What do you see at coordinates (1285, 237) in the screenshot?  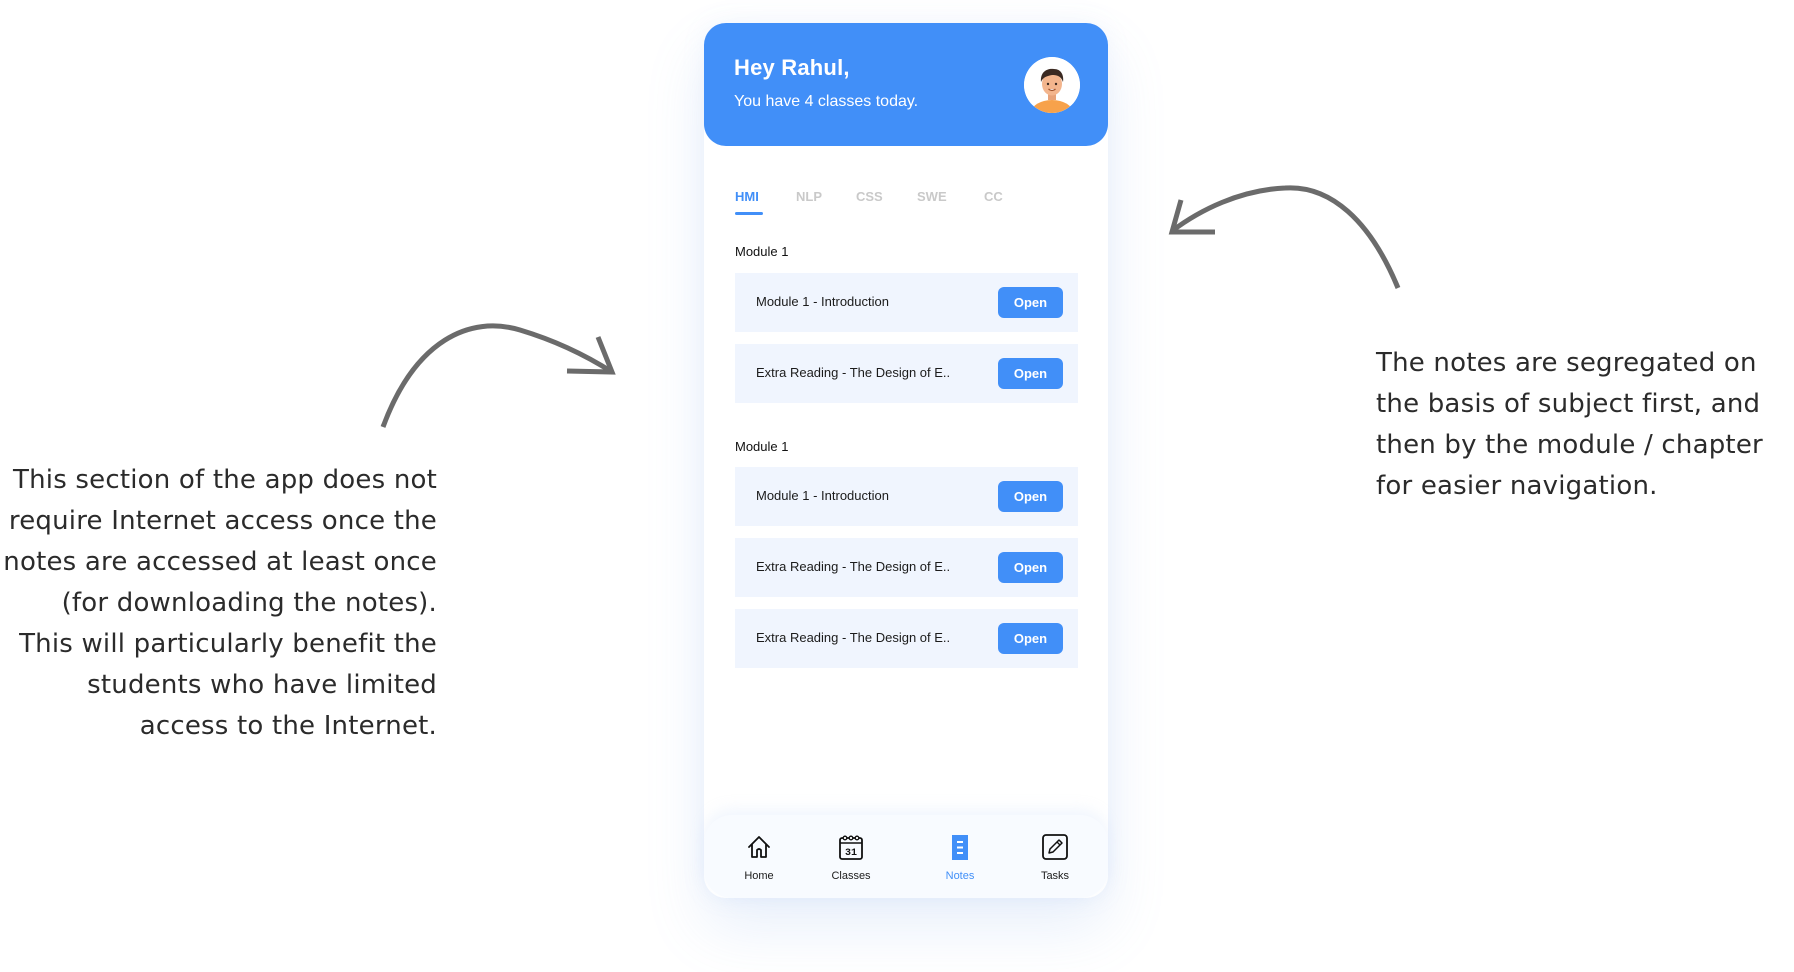 I see `right-curved-arrow-icon` at bounding box center [1285, 237].